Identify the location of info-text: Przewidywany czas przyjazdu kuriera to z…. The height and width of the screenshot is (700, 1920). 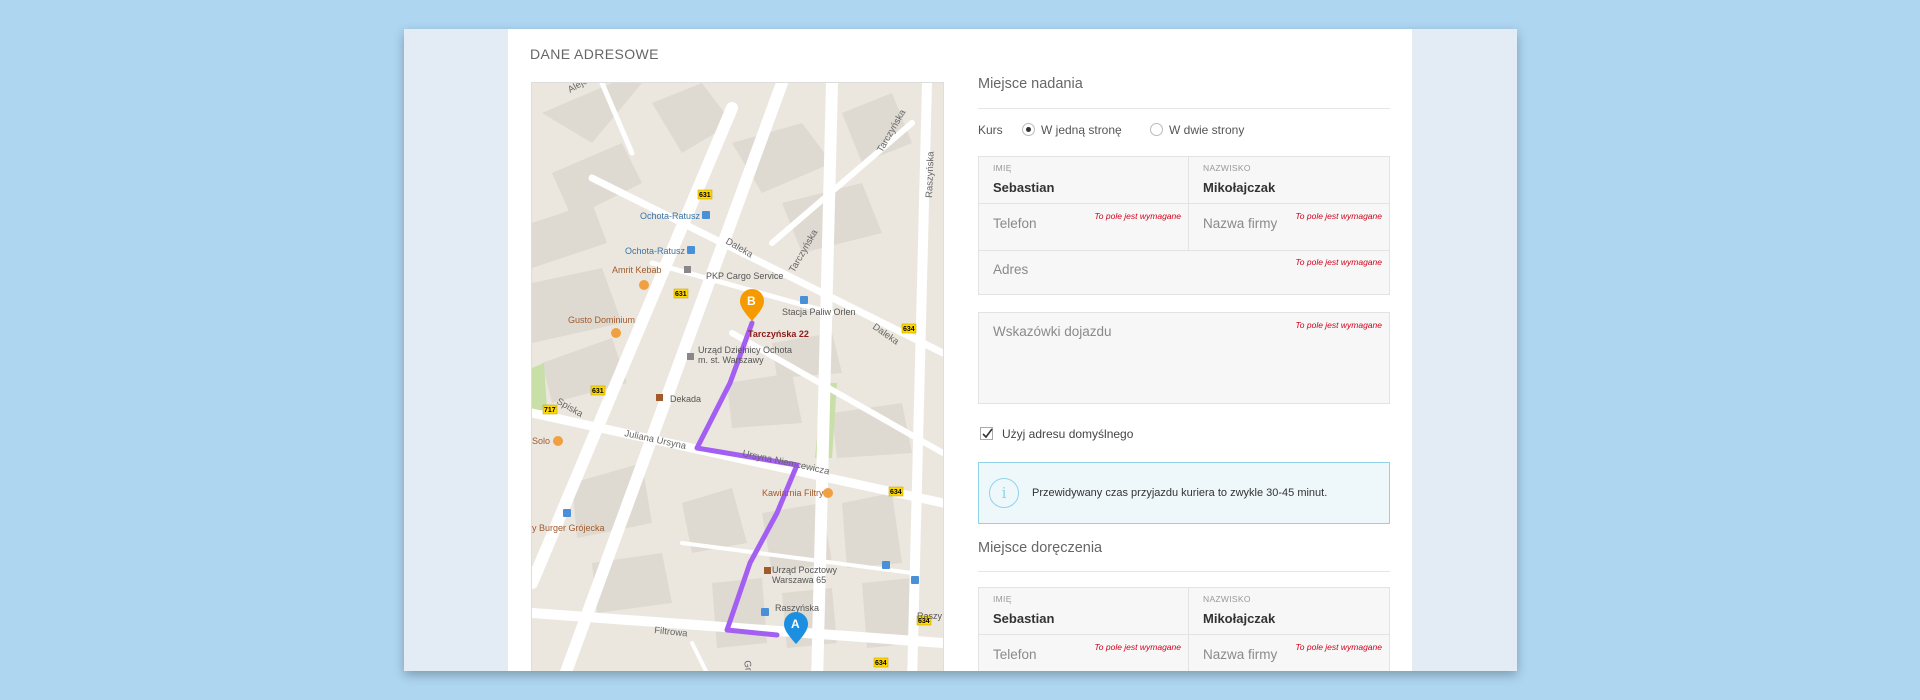
(1180, 493).